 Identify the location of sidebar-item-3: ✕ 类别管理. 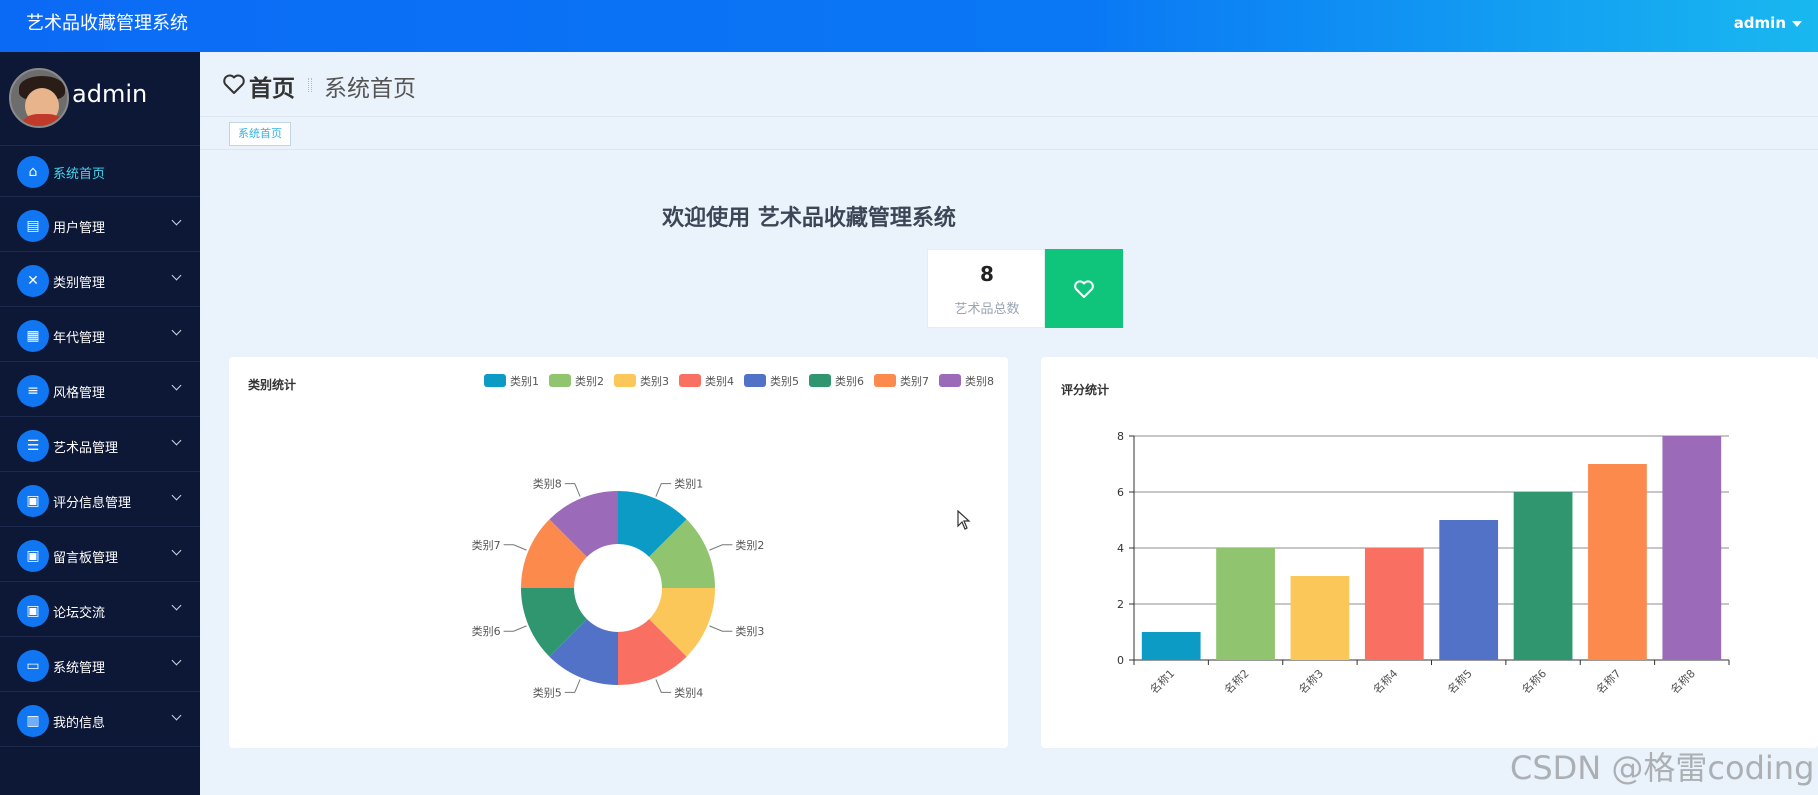
(100, 279).